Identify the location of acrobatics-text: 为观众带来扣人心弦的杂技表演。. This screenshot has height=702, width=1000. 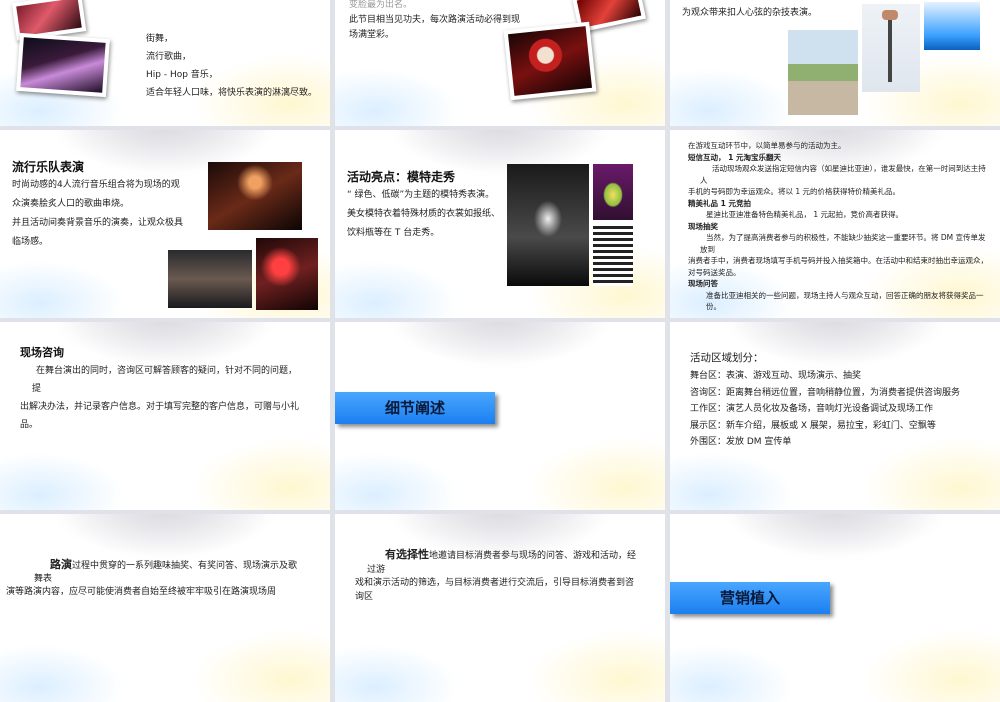
(750, 13).